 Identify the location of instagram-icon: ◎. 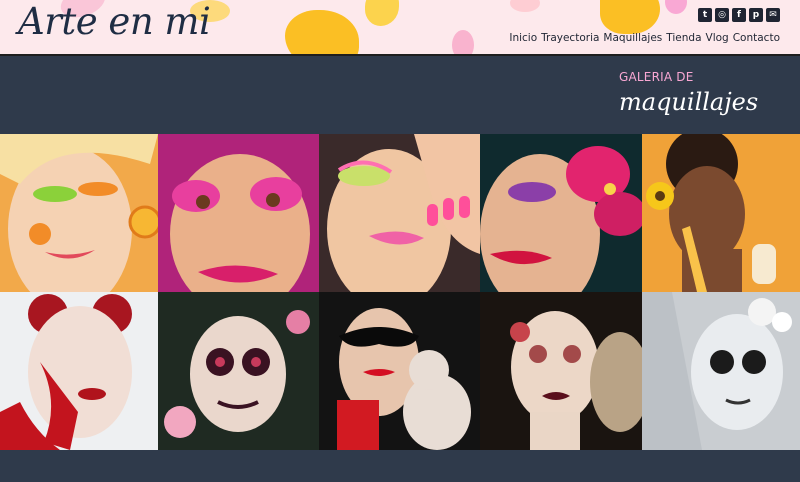
(722, 15).